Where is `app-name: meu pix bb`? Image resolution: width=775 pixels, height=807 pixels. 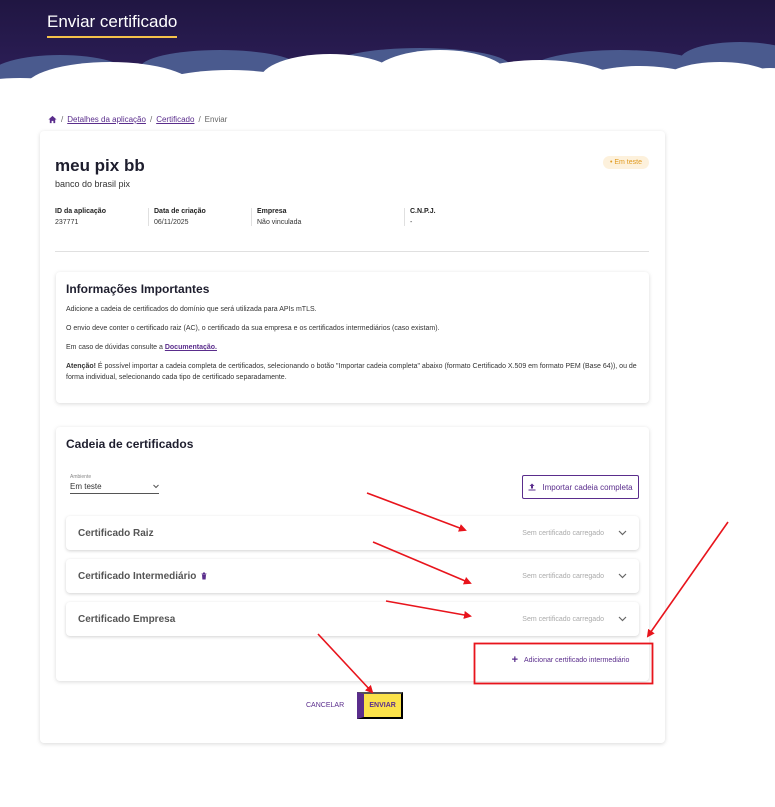 app-name: meu pix bb is located at coordinates (100, 165).